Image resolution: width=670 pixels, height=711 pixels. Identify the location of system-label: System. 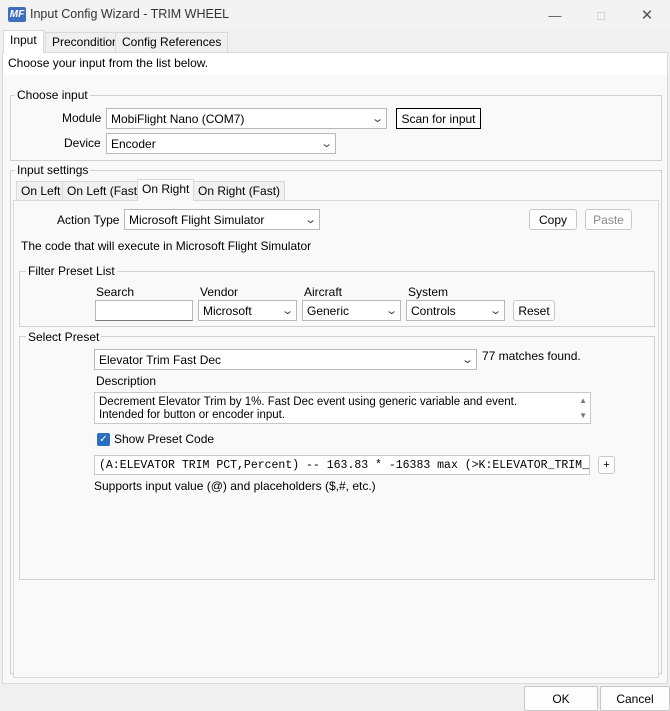
(428, 292).